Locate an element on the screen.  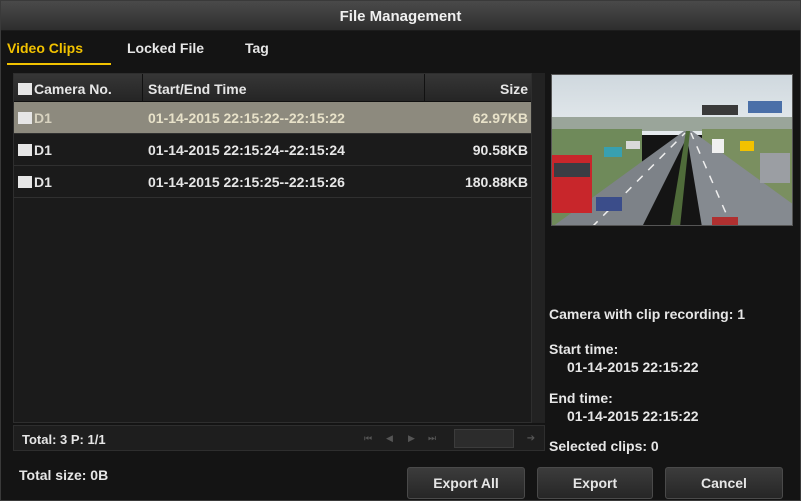
tab-locked-file: Locked File is located at coordinates (165, 48).